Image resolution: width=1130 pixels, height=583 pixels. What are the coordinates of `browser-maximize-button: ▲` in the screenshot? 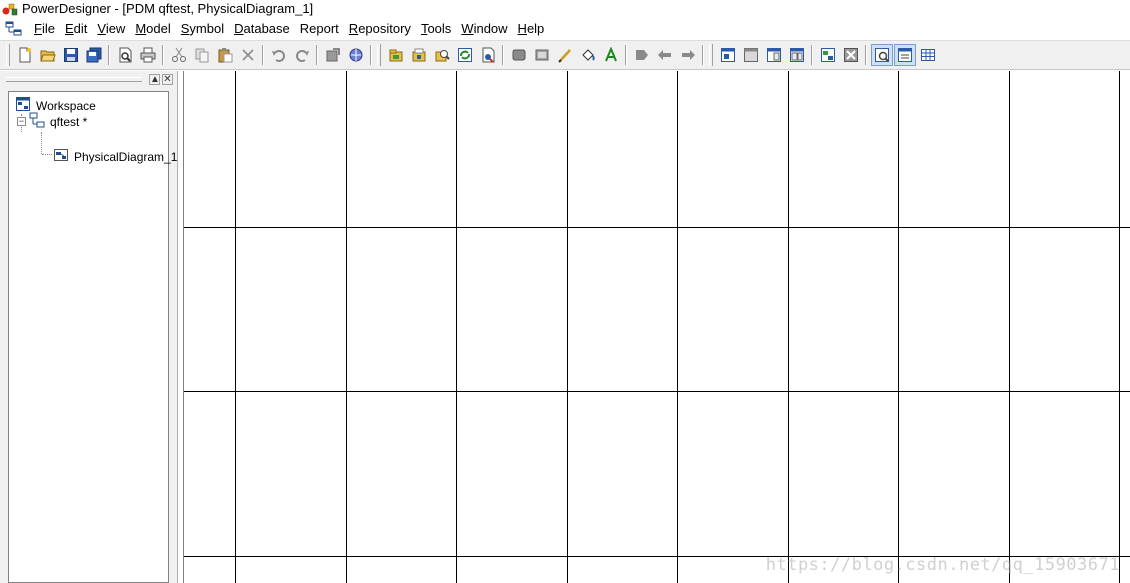 It's located at (154, 79).